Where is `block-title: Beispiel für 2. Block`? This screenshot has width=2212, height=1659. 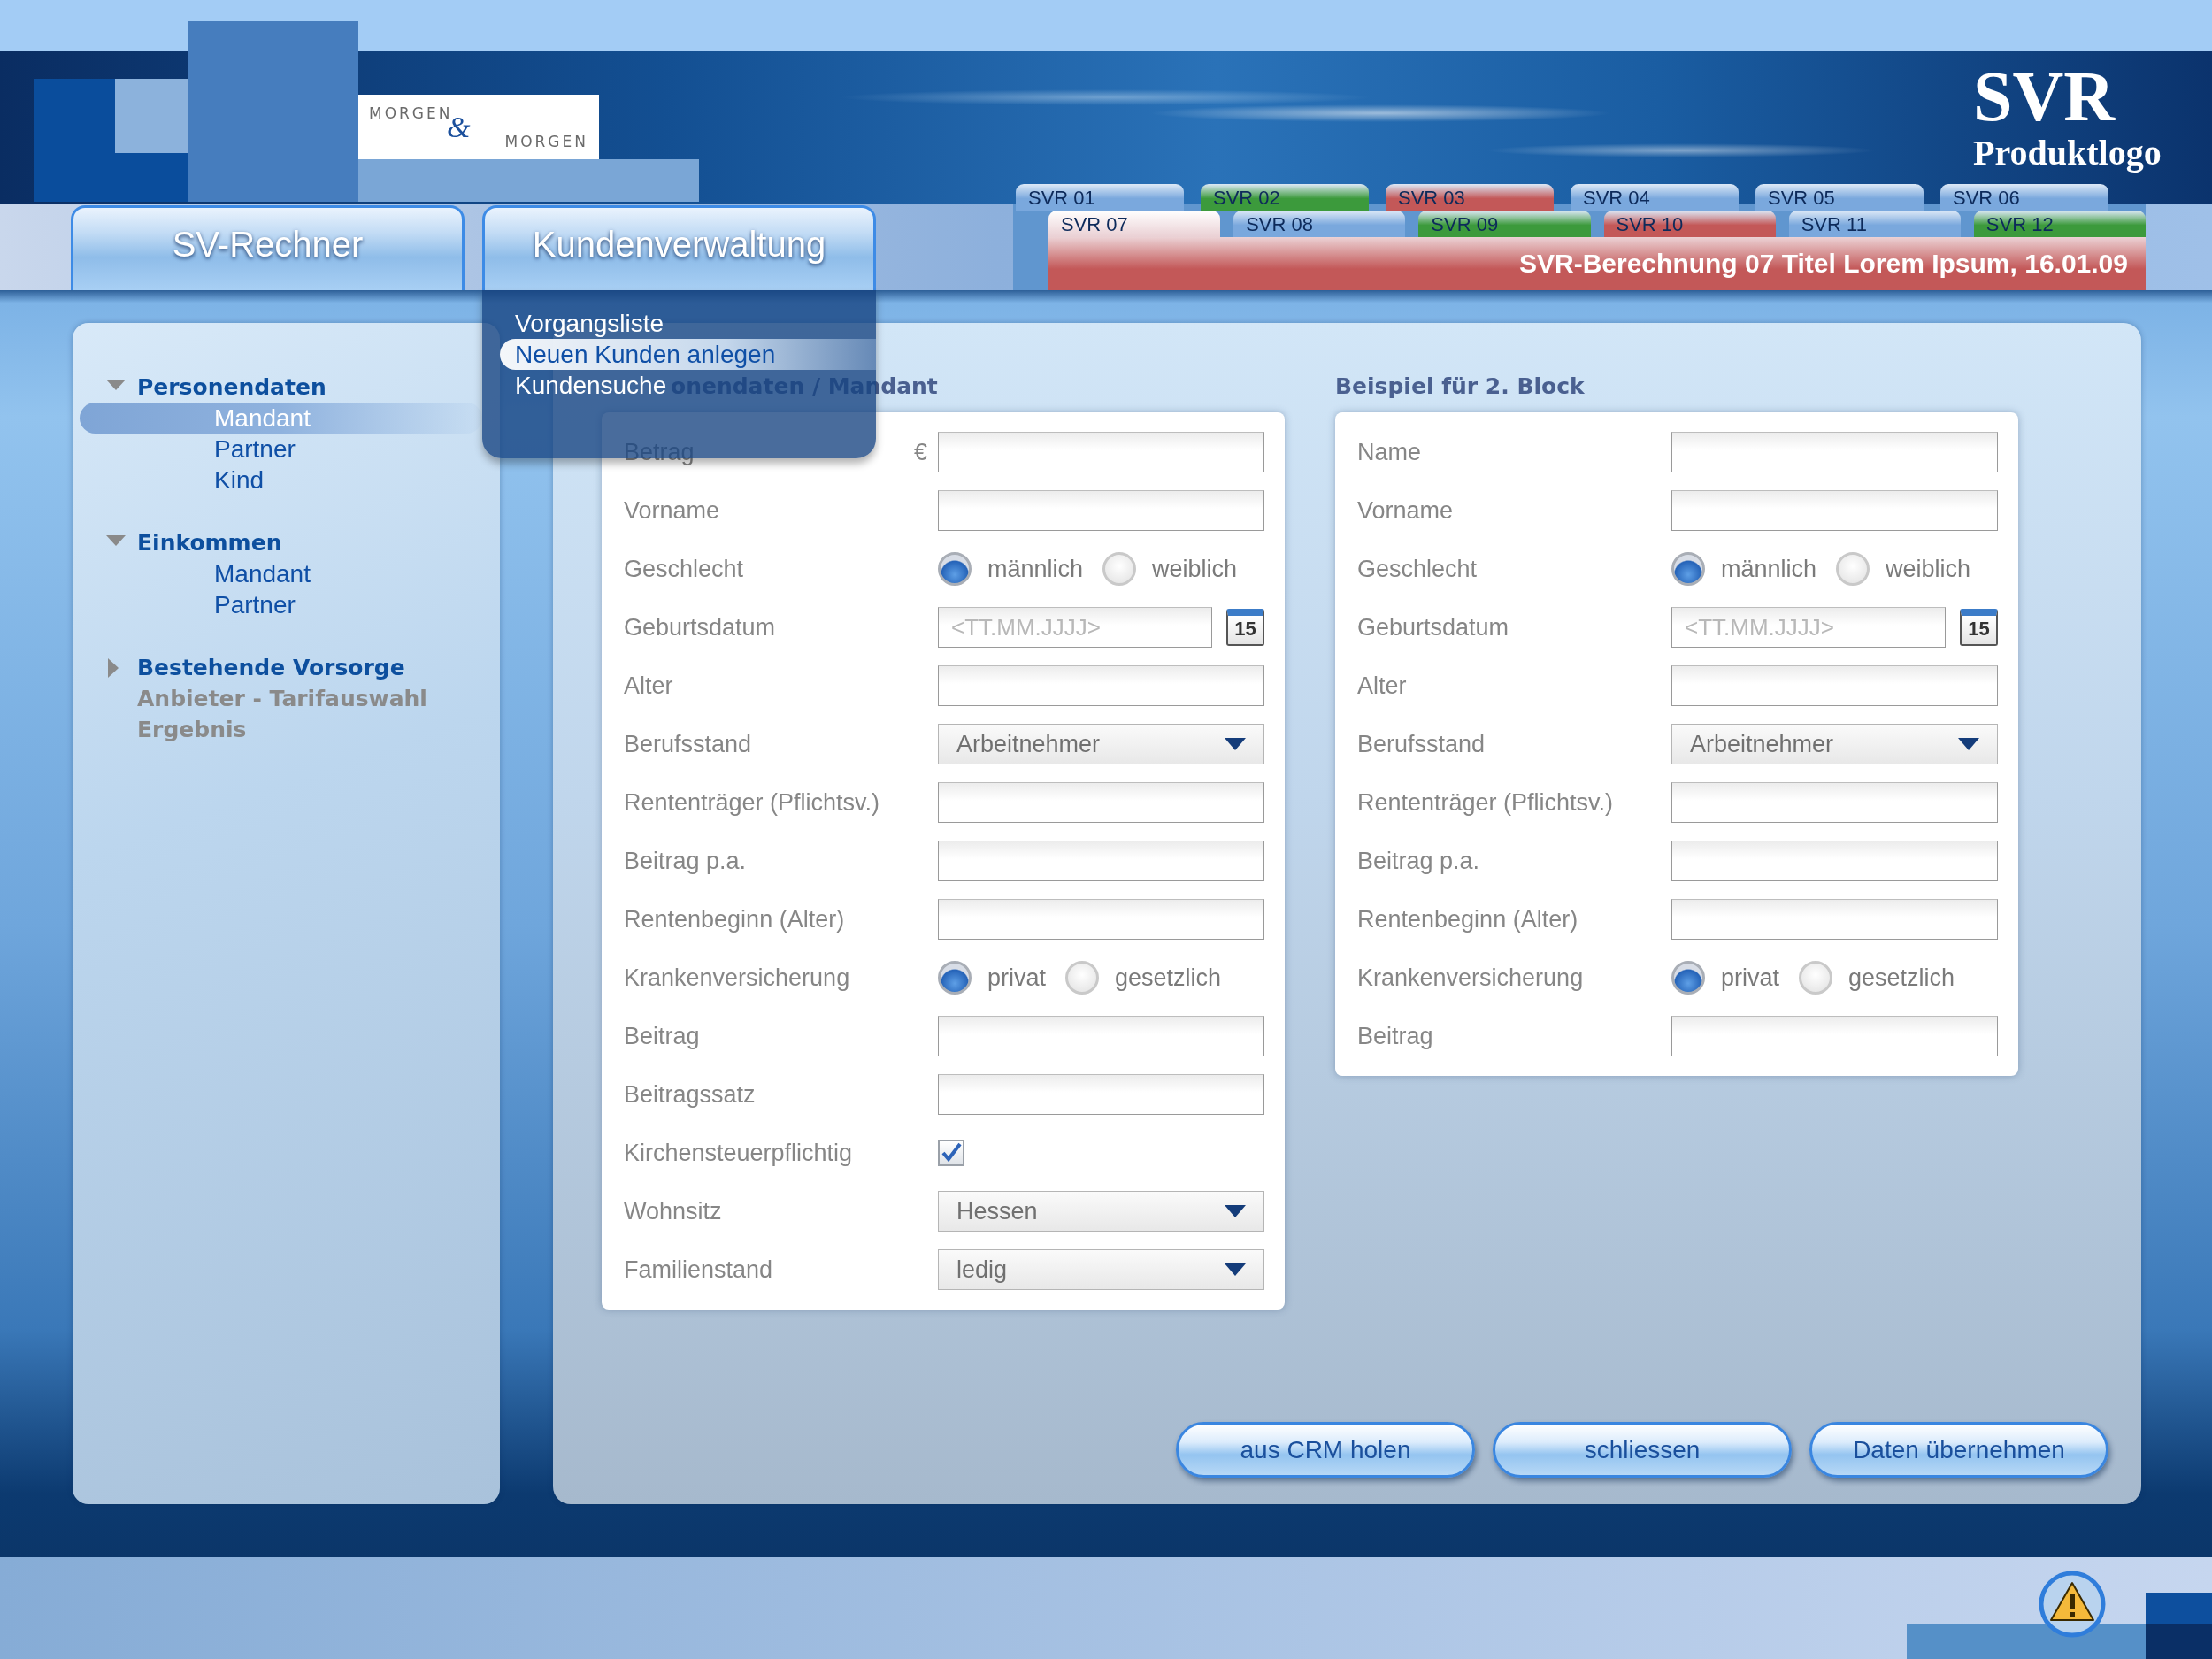 block-title: Beispiel für 2. Block is located at coordinates (1460, 387).